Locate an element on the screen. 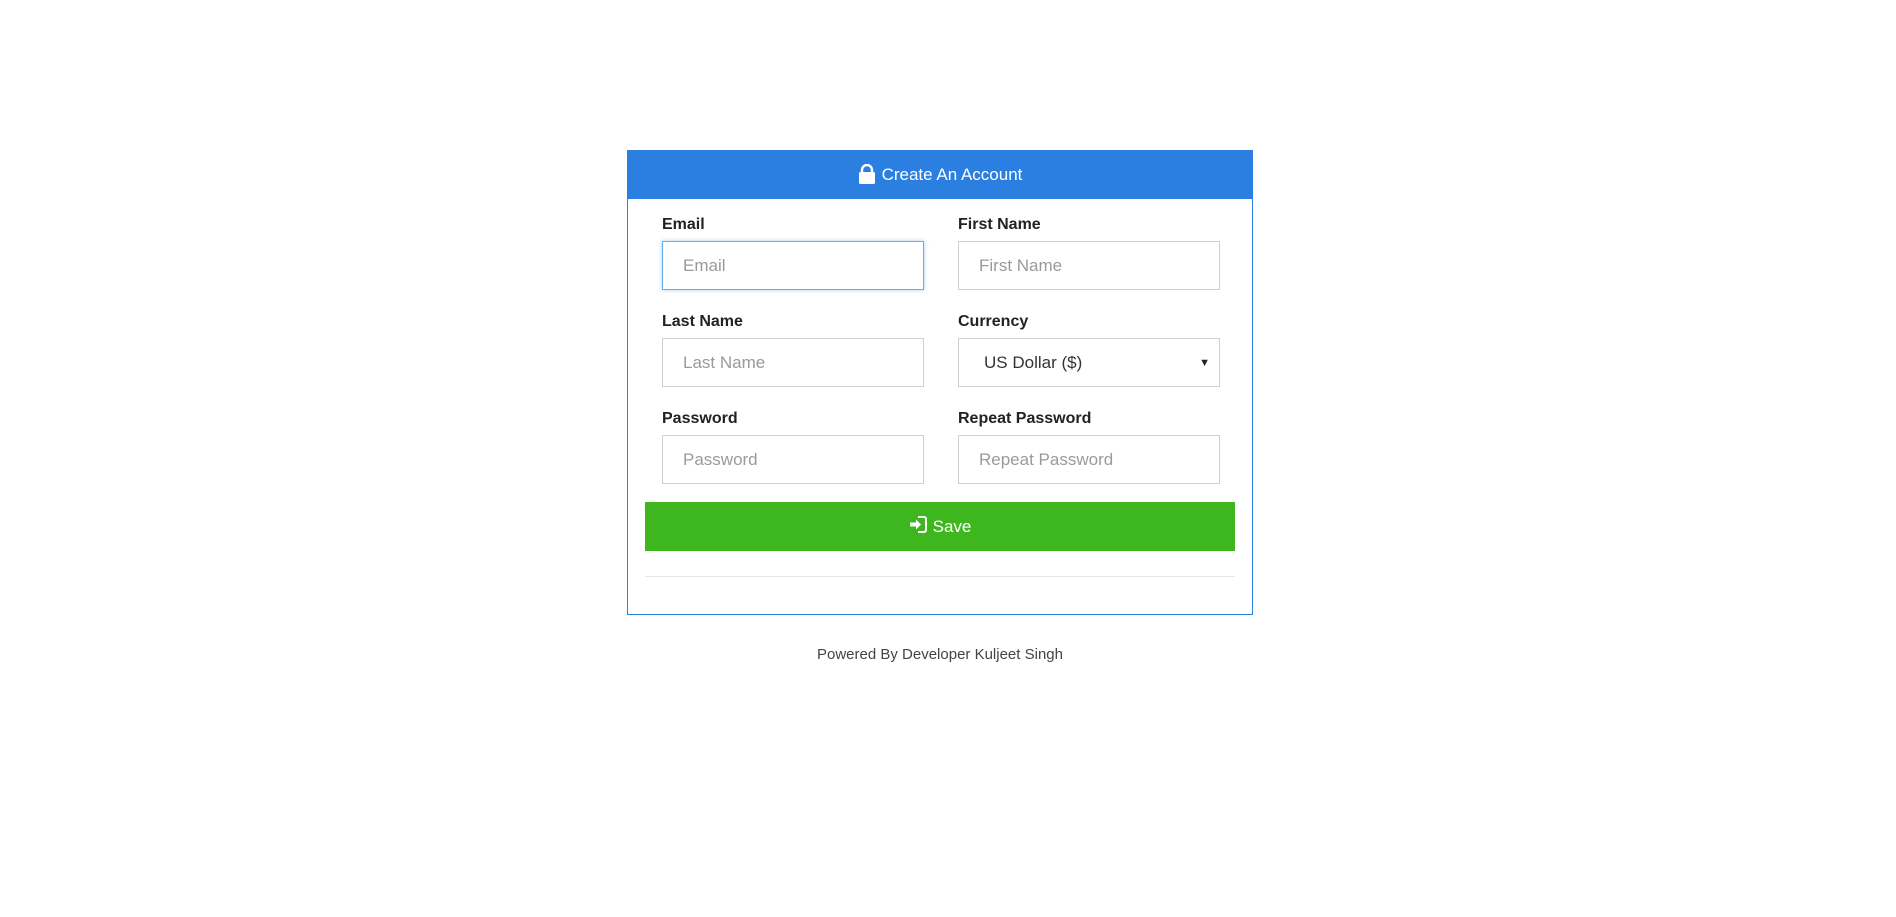  email-field is located at coordinates (793, 265).